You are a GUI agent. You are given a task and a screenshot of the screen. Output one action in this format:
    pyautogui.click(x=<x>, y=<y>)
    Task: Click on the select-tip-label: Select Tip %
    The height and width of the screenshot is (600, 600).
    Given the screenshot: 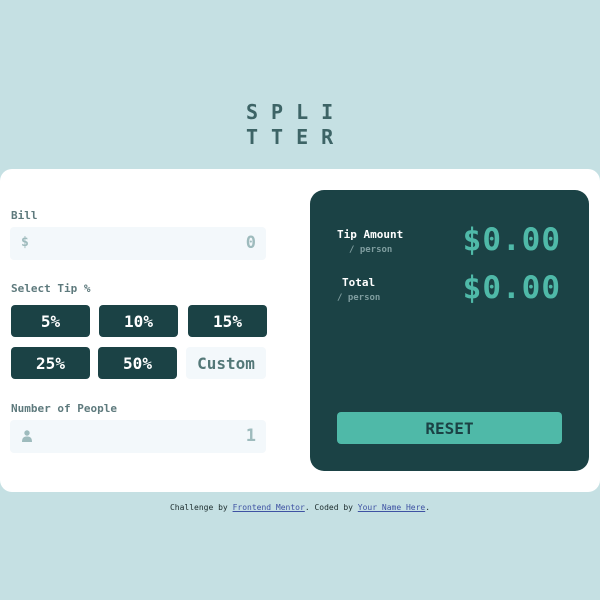 What is the action you would take?
    pyautogui.click(x=51, y=288)
    